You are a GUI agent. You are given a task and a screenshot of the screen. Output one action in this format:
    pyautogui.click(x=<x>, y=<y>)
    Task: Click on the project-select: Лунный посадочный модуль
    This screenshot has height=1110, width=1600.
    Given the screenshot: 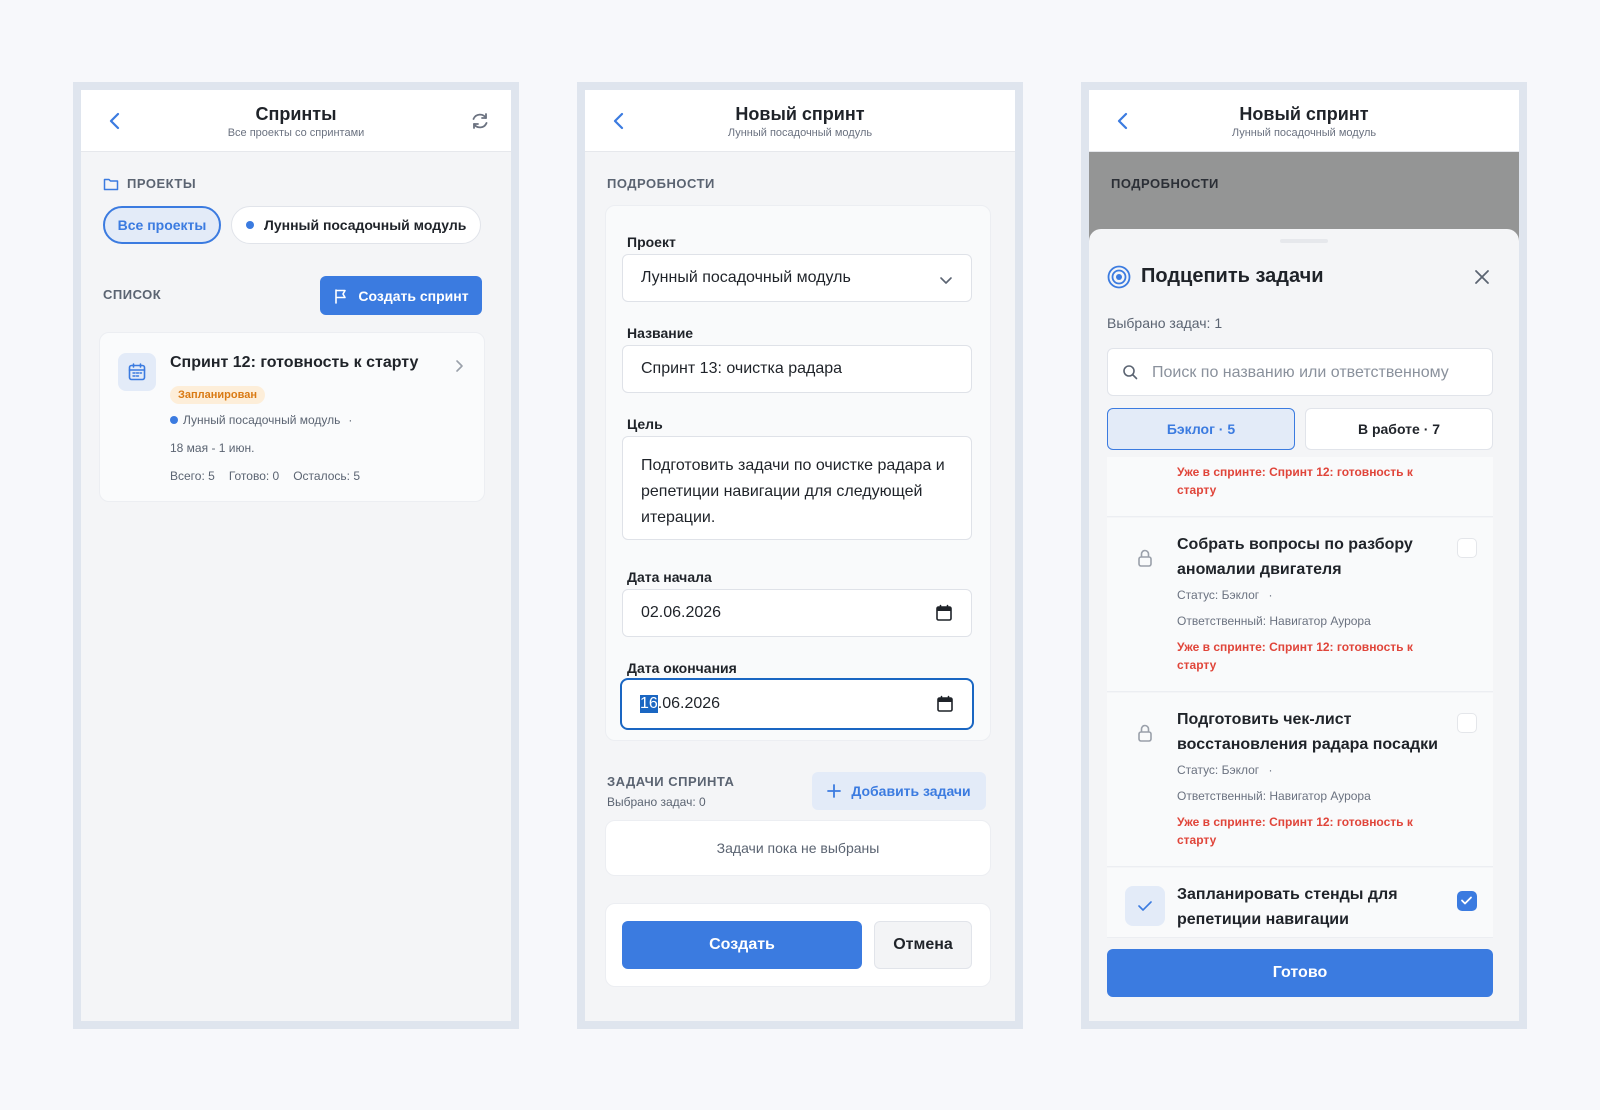 What is the action you would take?
    pyautogui.click(x=797, y=278)
    